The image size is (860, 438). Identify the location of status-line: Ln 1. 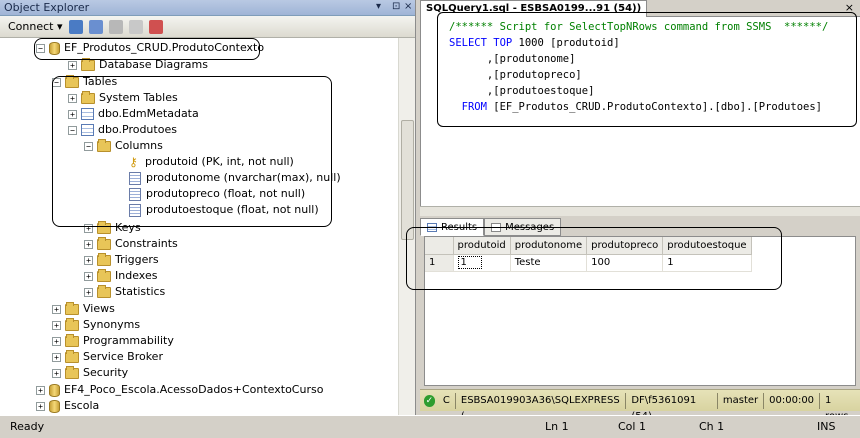
(557, 426).